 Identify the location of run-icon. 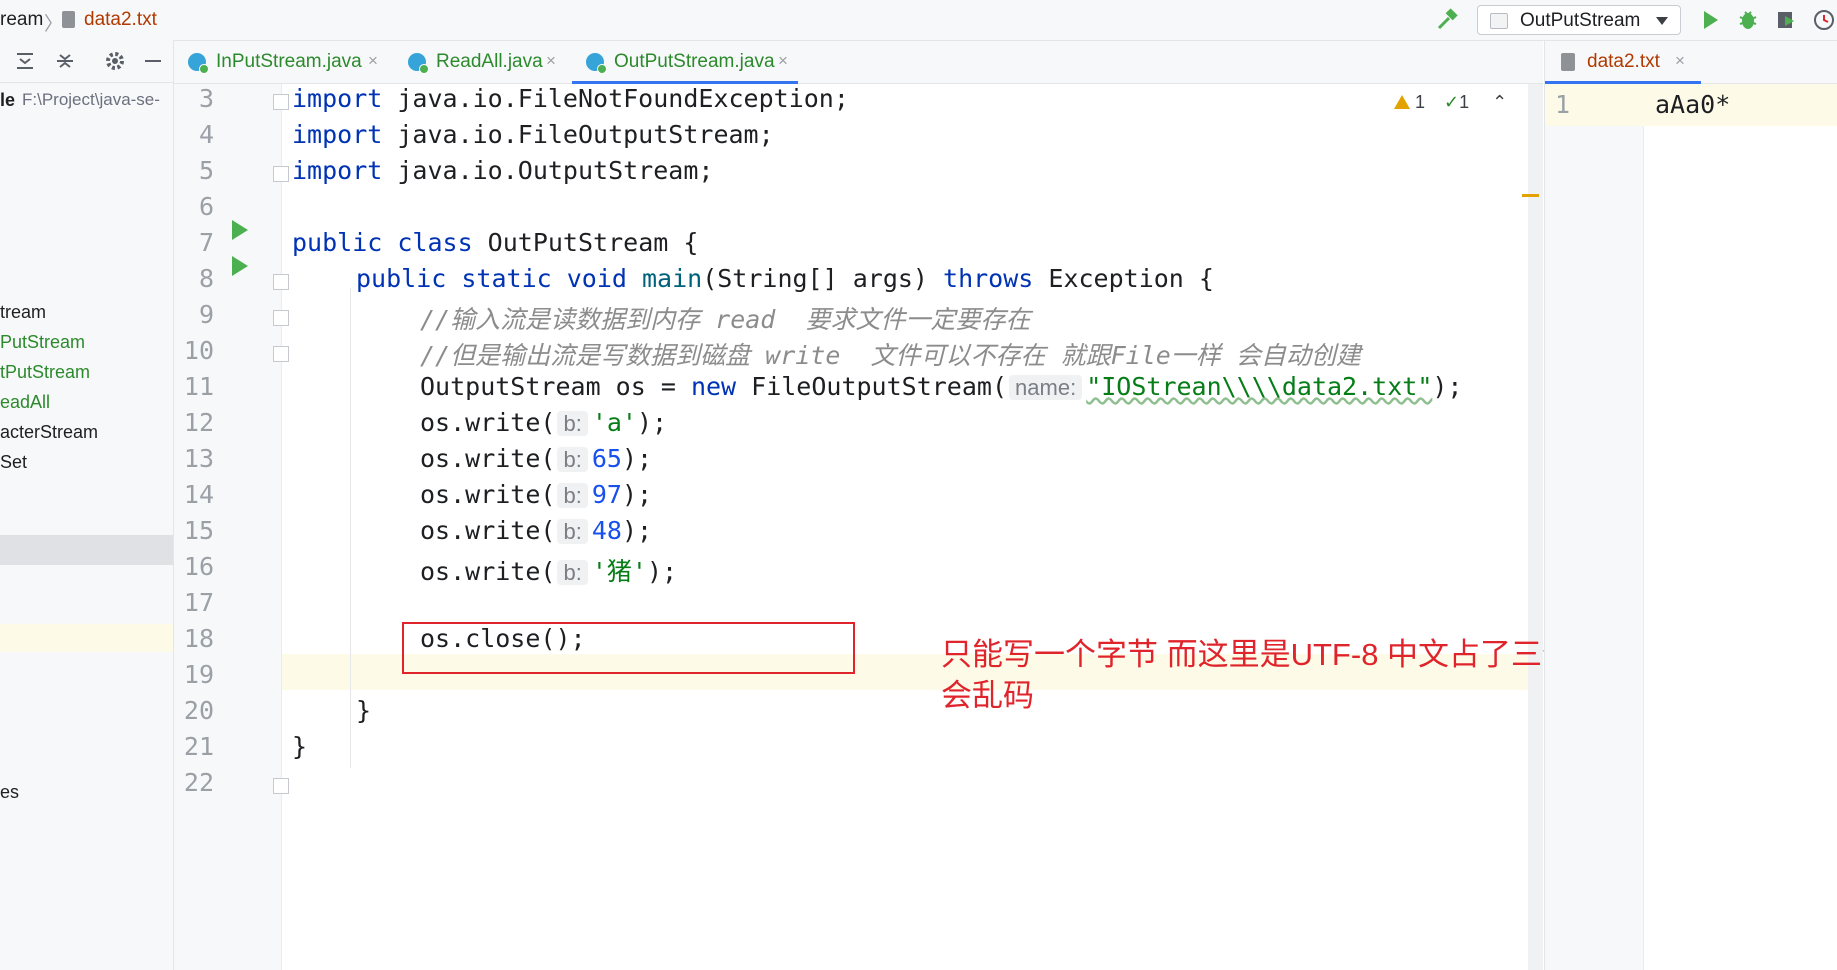
(1710, 20).